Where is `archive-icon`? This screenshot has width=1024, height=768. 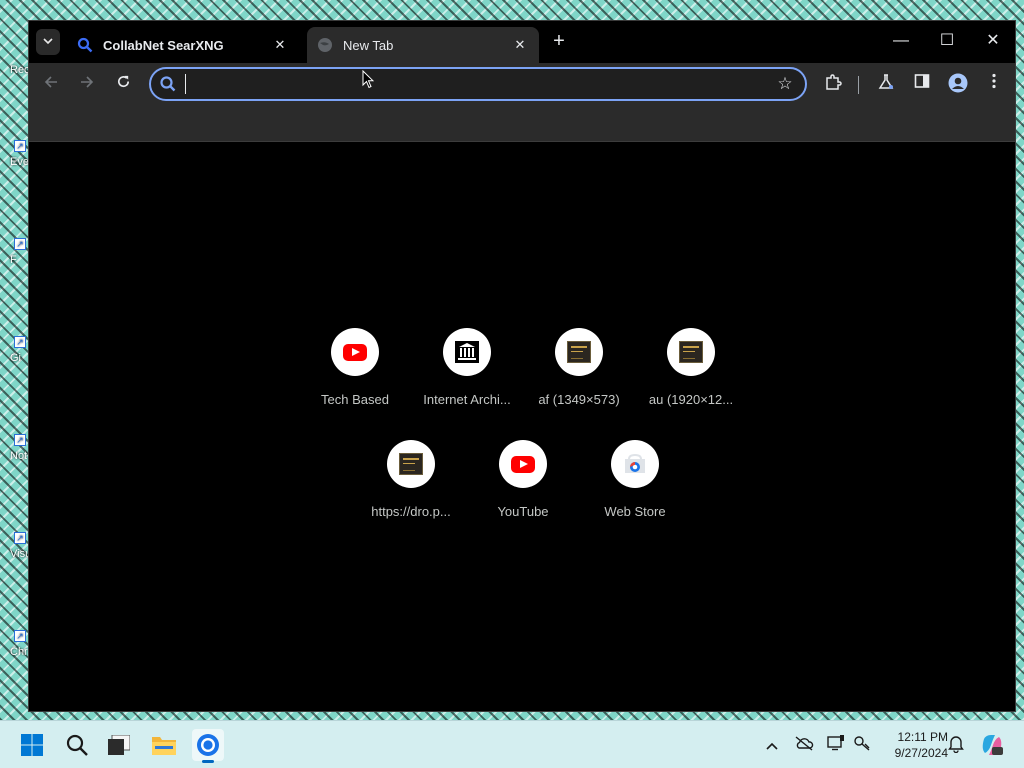
archive-icon is located at coordinates (467, 352).